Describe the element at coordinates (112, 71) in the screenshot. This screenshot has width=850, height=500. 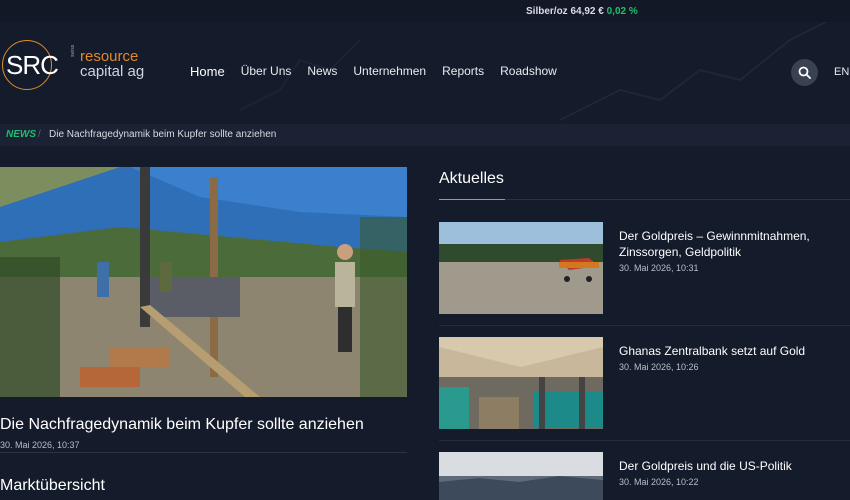
I see `logo-line2: capital ag` at that location.